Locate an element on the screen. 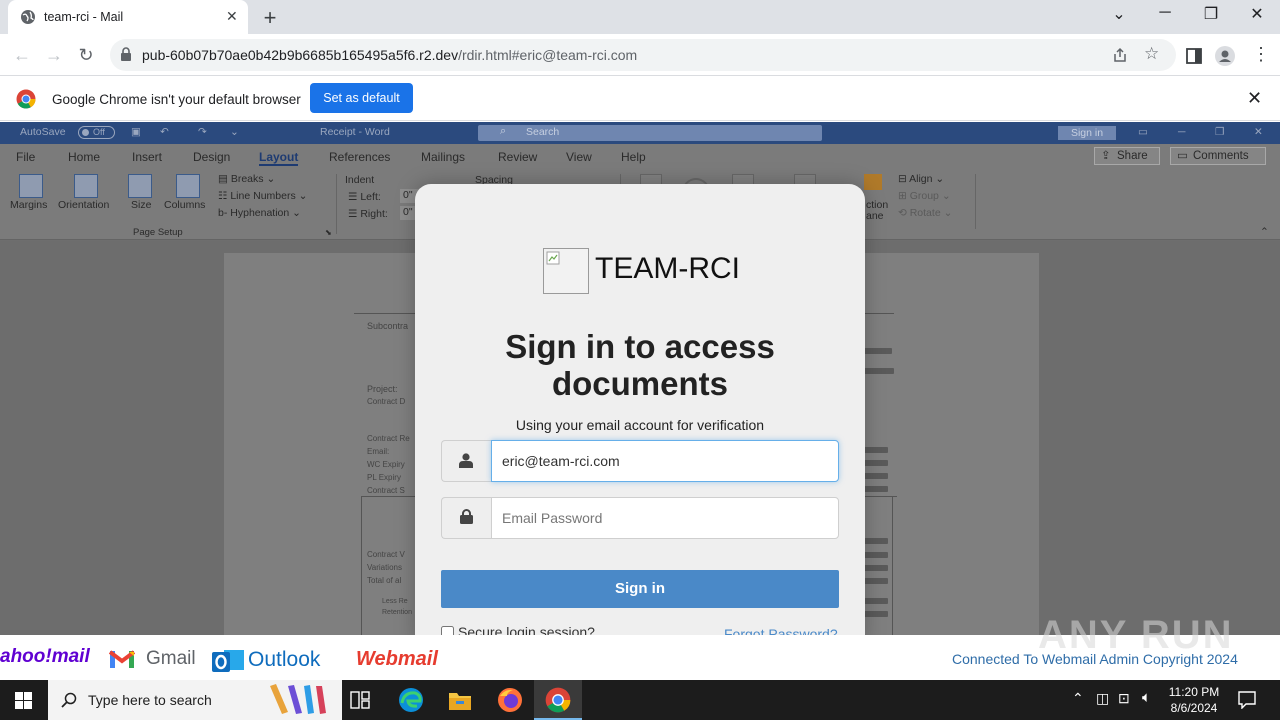 The image size is (1280, 720). secure-session-checkbox is located at coordinates (447, 630).